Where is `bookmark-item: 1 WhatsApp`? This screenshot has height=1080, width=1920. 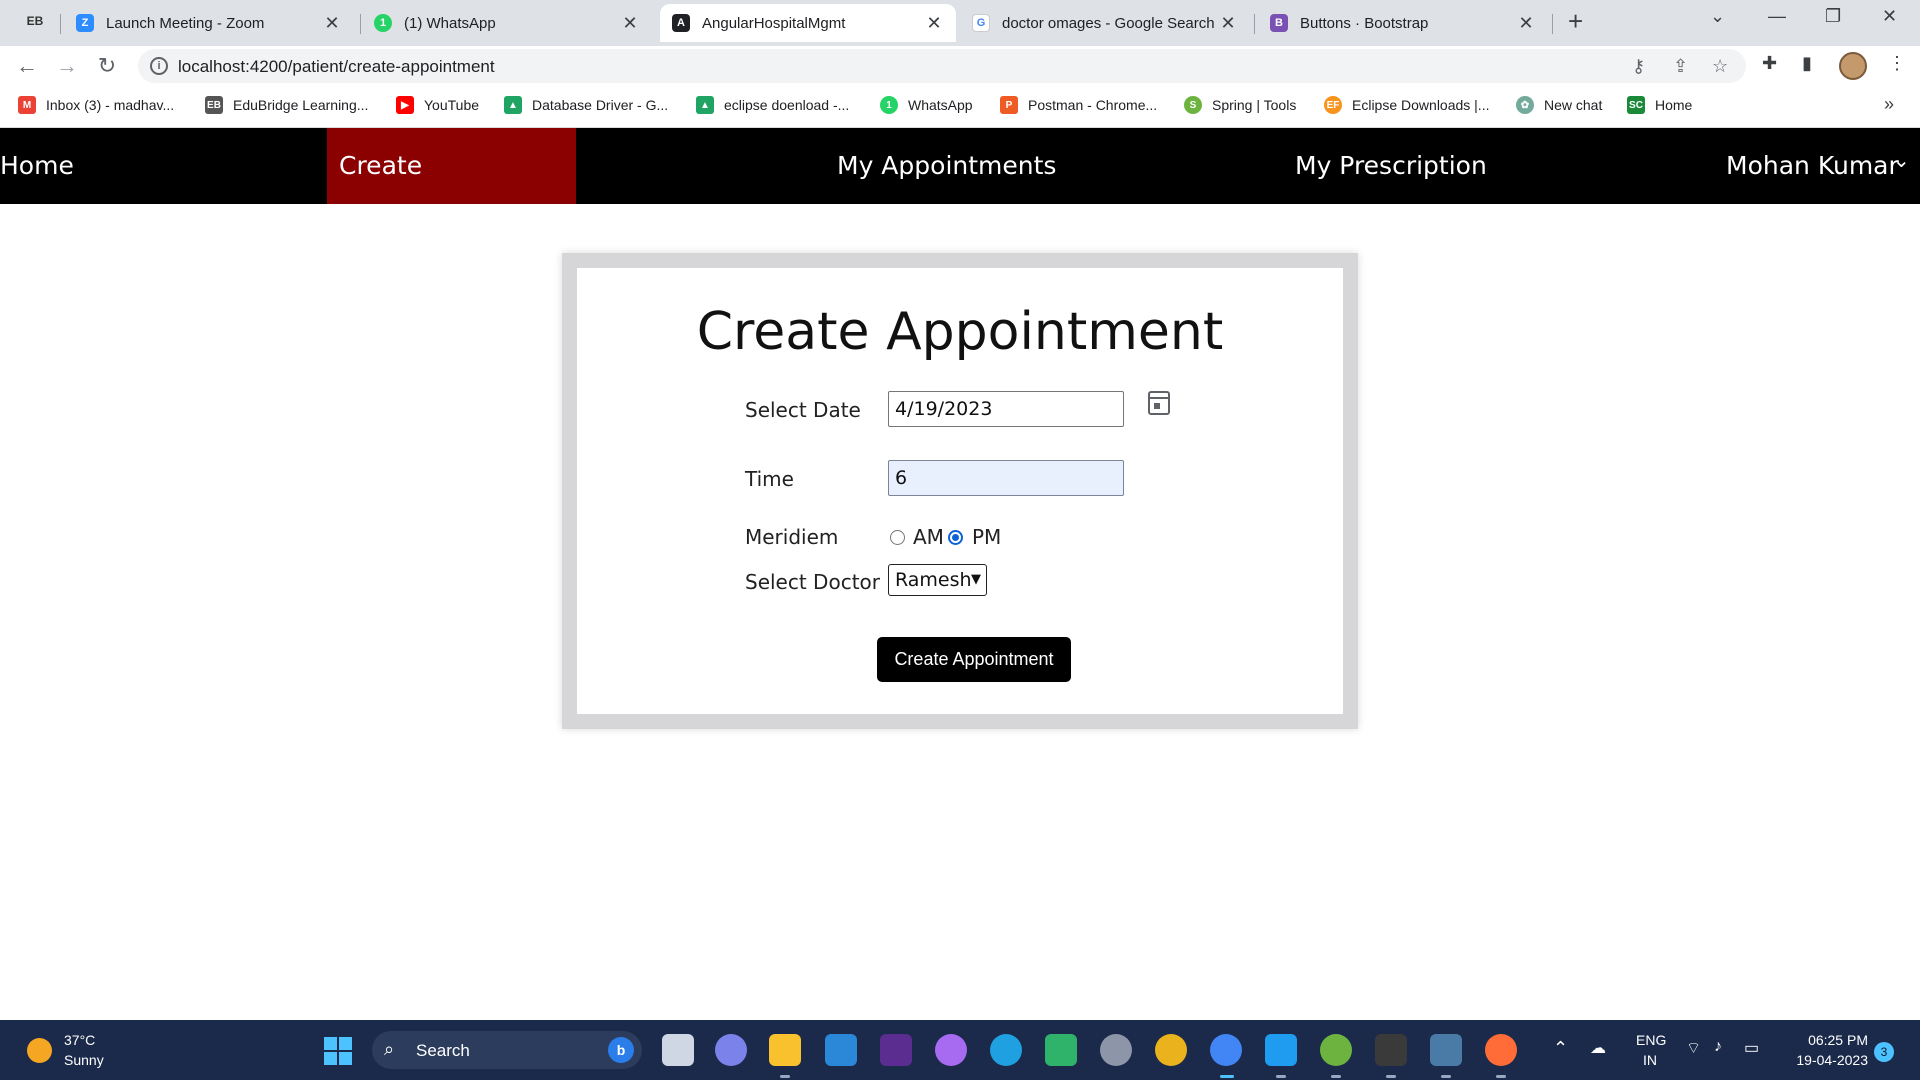
bookmark-item: 1 WhatsApp is located at coordinates (926, 105).